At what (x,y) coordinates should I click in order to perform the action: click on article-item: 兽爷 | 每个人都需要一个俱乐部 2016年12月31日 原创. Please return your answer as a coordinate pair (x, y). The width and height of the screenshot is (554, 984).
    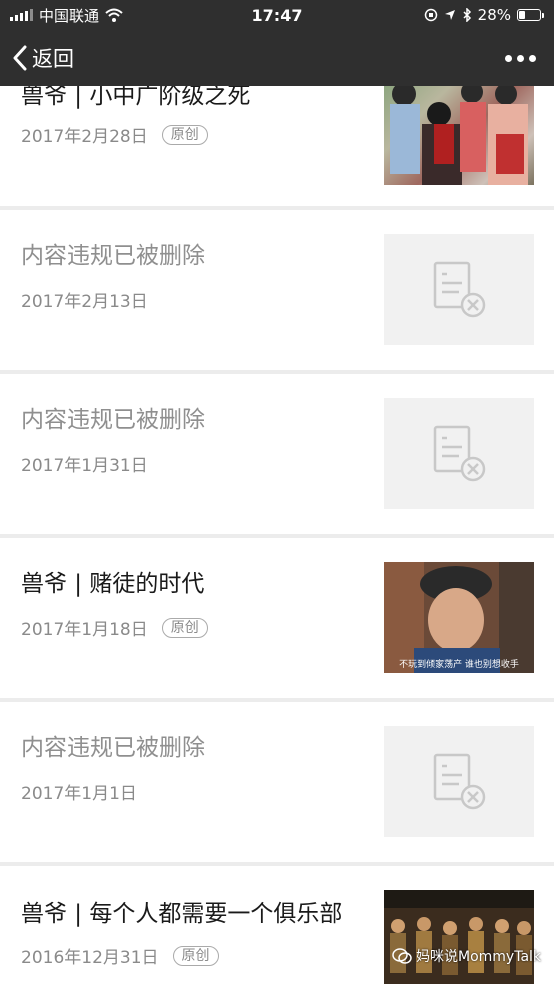
    Looking at the image, I should click on (277, 925).